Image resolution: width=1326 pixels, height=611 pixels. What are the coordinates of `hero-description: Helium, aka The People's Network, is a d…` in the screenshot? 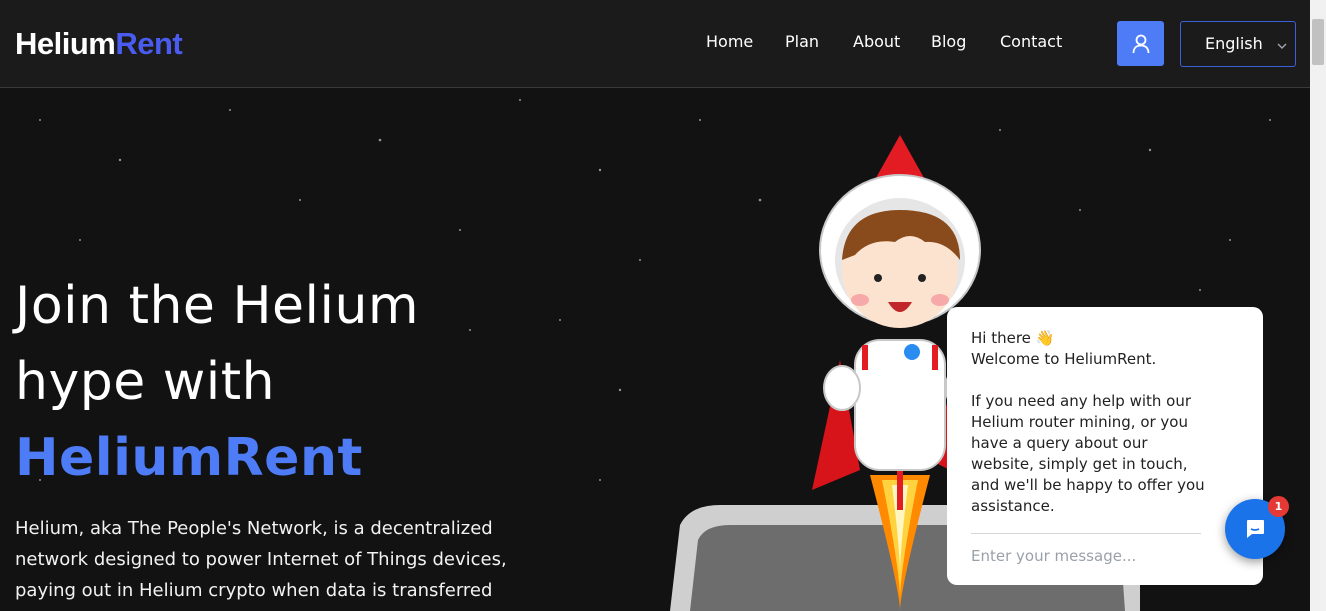 It's located at (261, 559).